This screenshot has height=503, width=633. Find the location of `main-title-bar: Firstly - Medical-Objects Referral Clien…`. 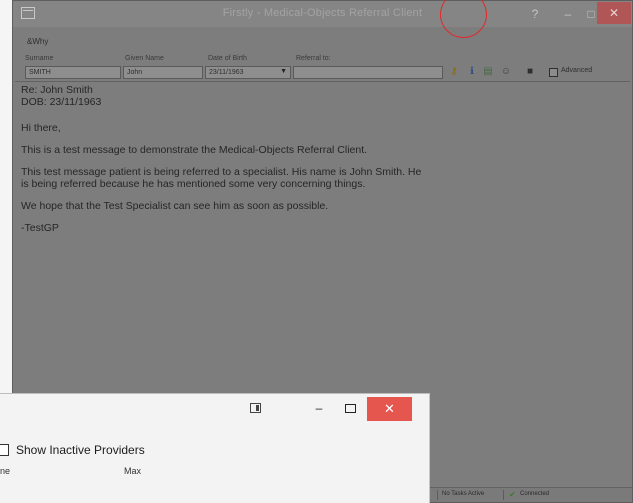

main-title-bar: Firstly - Medical-Objects Referral Clien… is located at coordinates (322, 14).